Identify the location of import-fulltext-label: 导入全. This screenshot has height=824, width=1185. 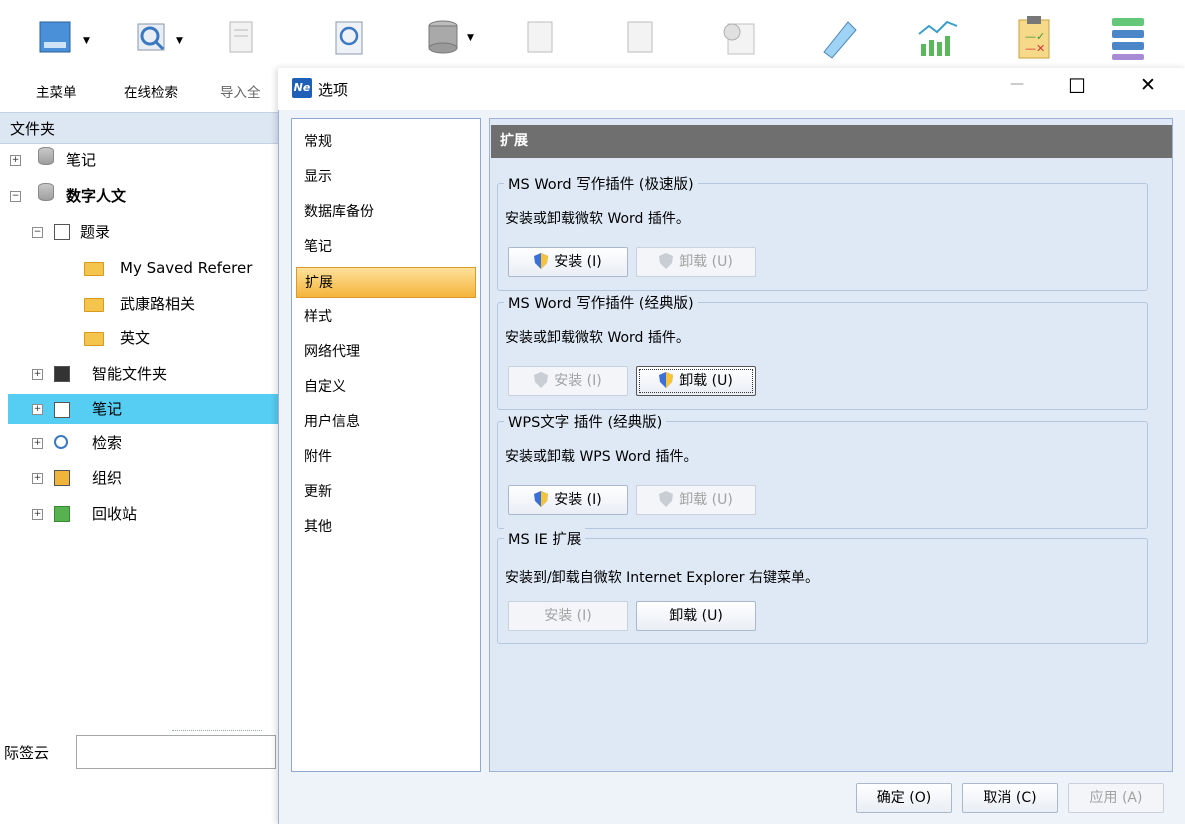
(240, 93).